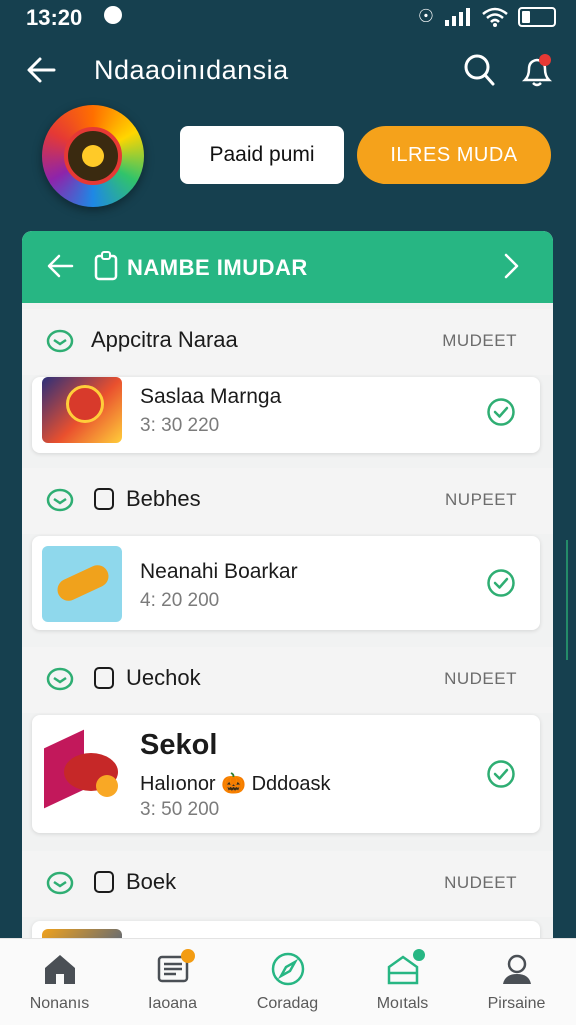  Describe the element at coordinates (454, 155) in the screenshot. I see `accent-button: ILRES MUDA` at that location.